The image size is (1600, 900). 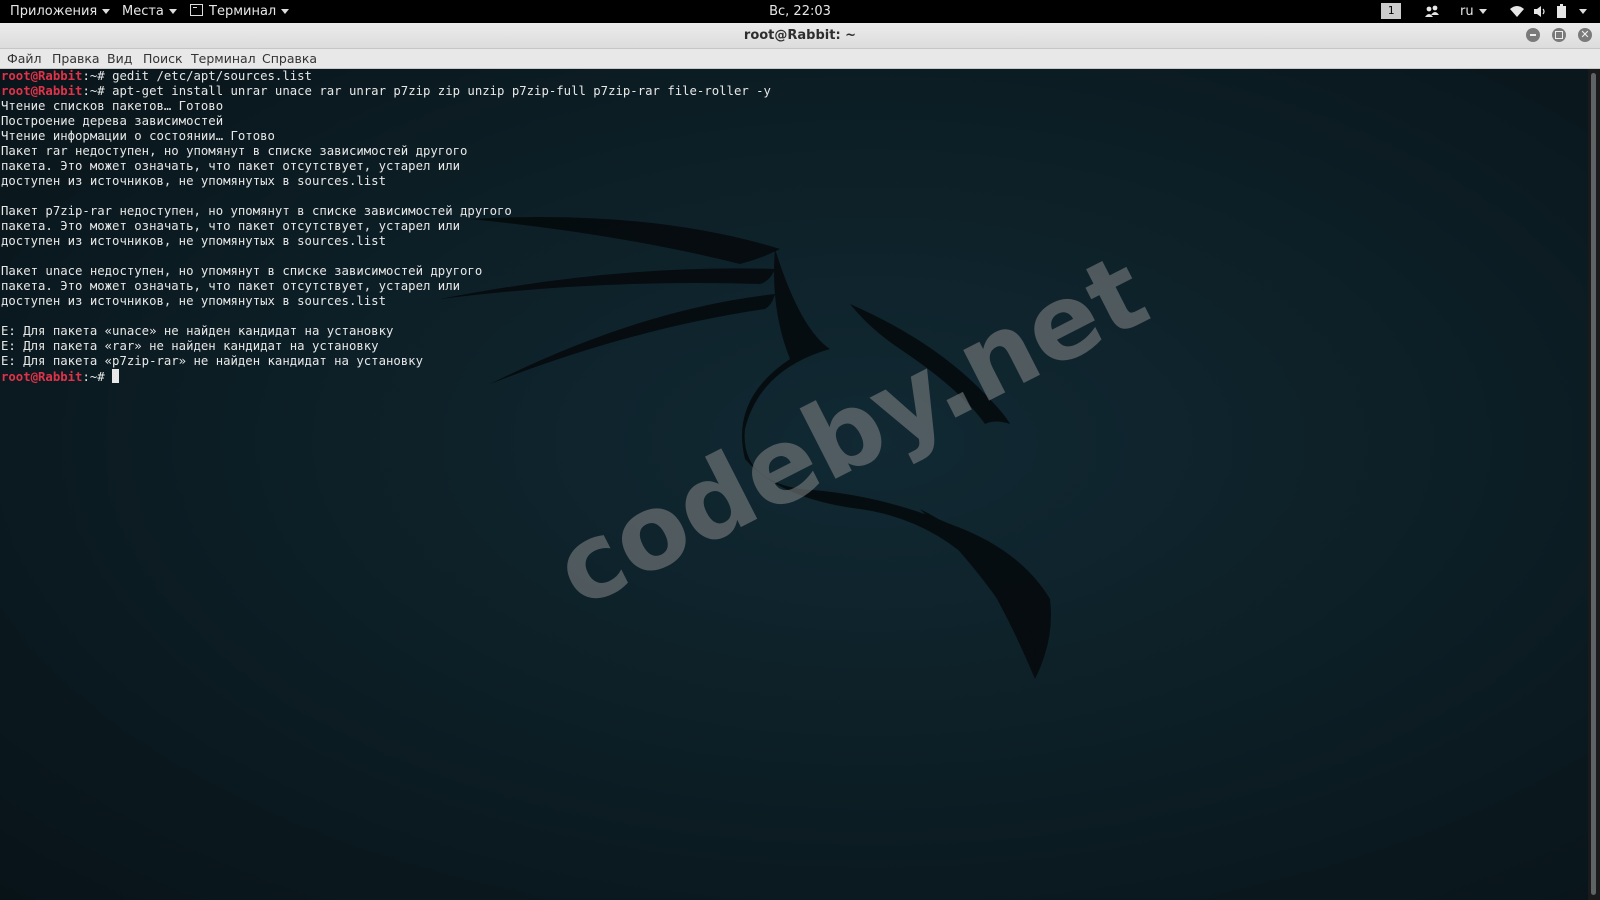 What do you see at coordinates (223, 58) in the screenshot?
I see `menu-terminal: Терминал` at bounding box center [223, 58].